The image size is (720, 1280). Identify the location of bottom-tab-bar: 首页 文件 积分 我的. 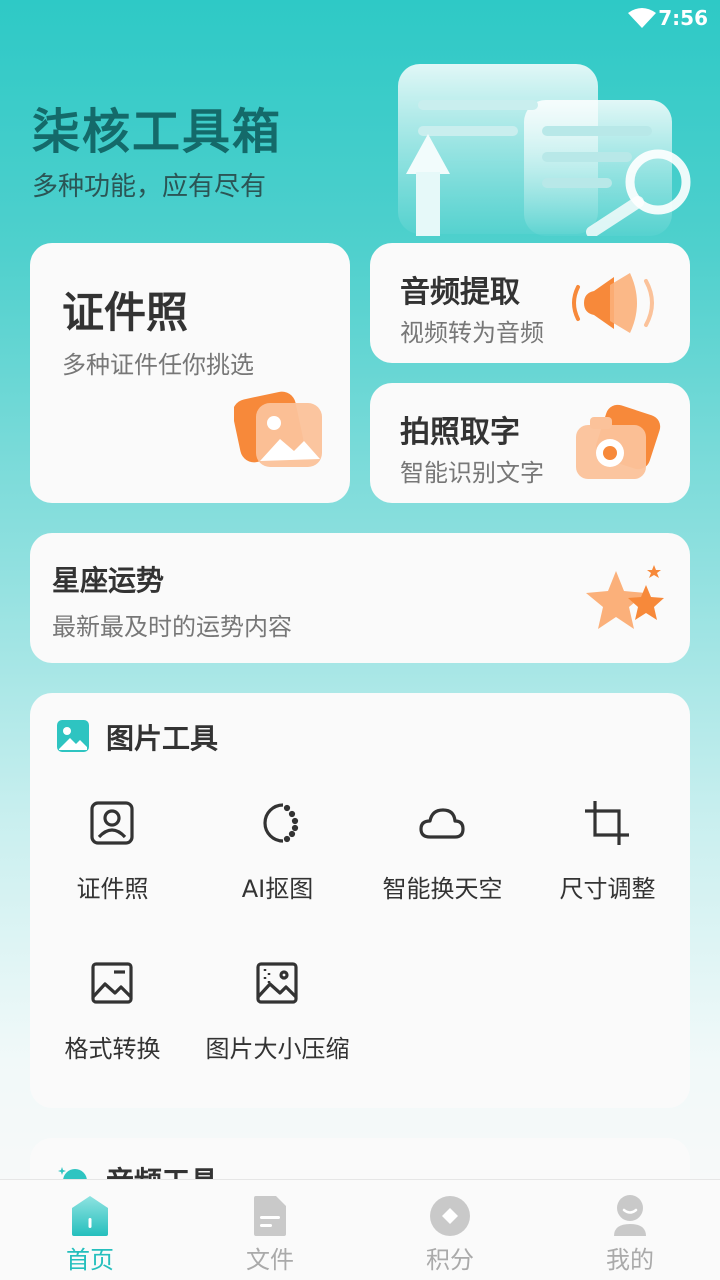
(360, 1229).